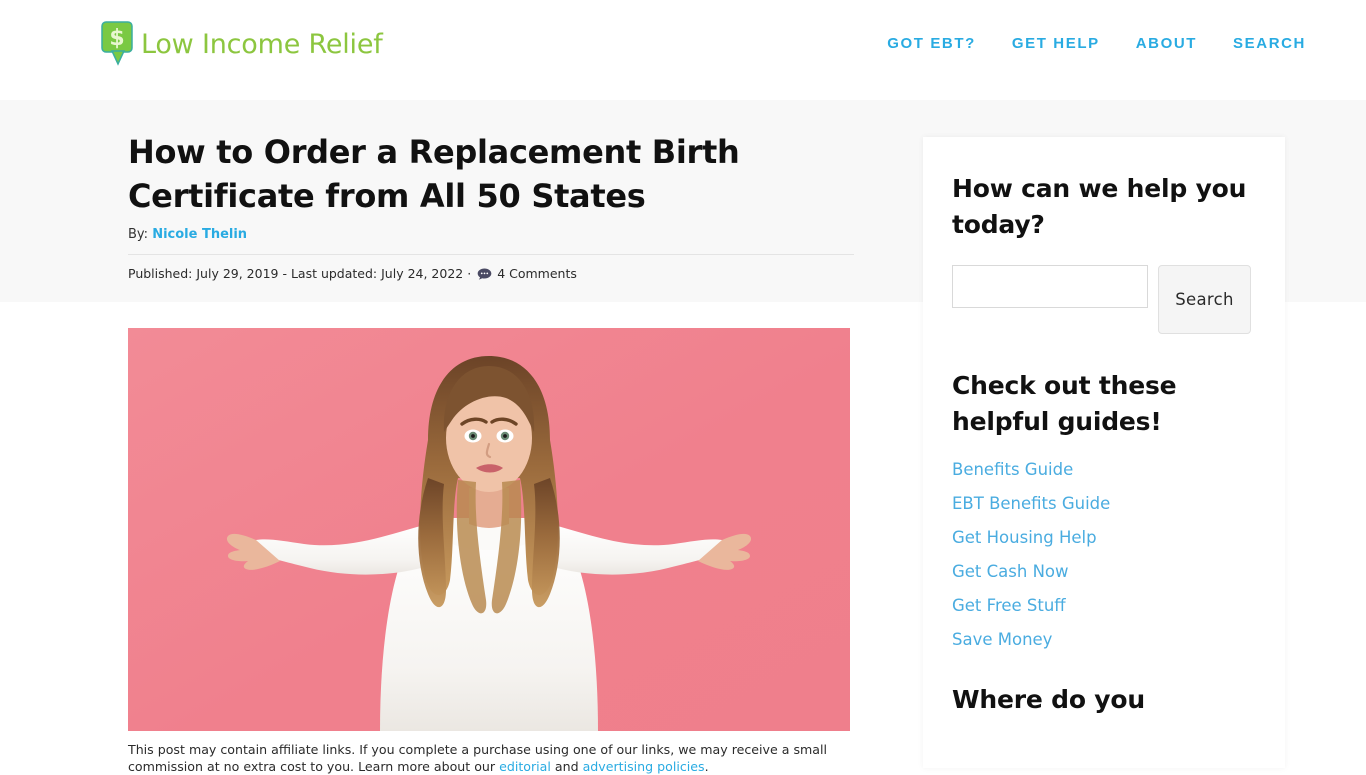  Describe the element at coordinates (537, 273) in the screenshot. I see `comments-count: 4 Comments` at that location.